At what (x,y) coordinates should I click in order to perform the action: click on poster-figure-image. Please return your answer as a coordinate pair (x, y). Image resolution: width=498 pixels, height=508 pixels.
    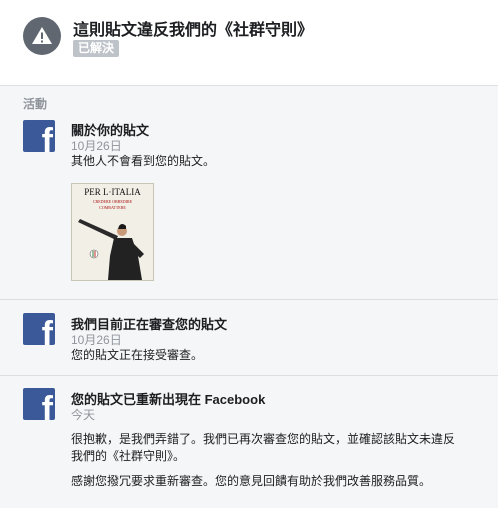
    Looking at the image, I should click on (111, 249).